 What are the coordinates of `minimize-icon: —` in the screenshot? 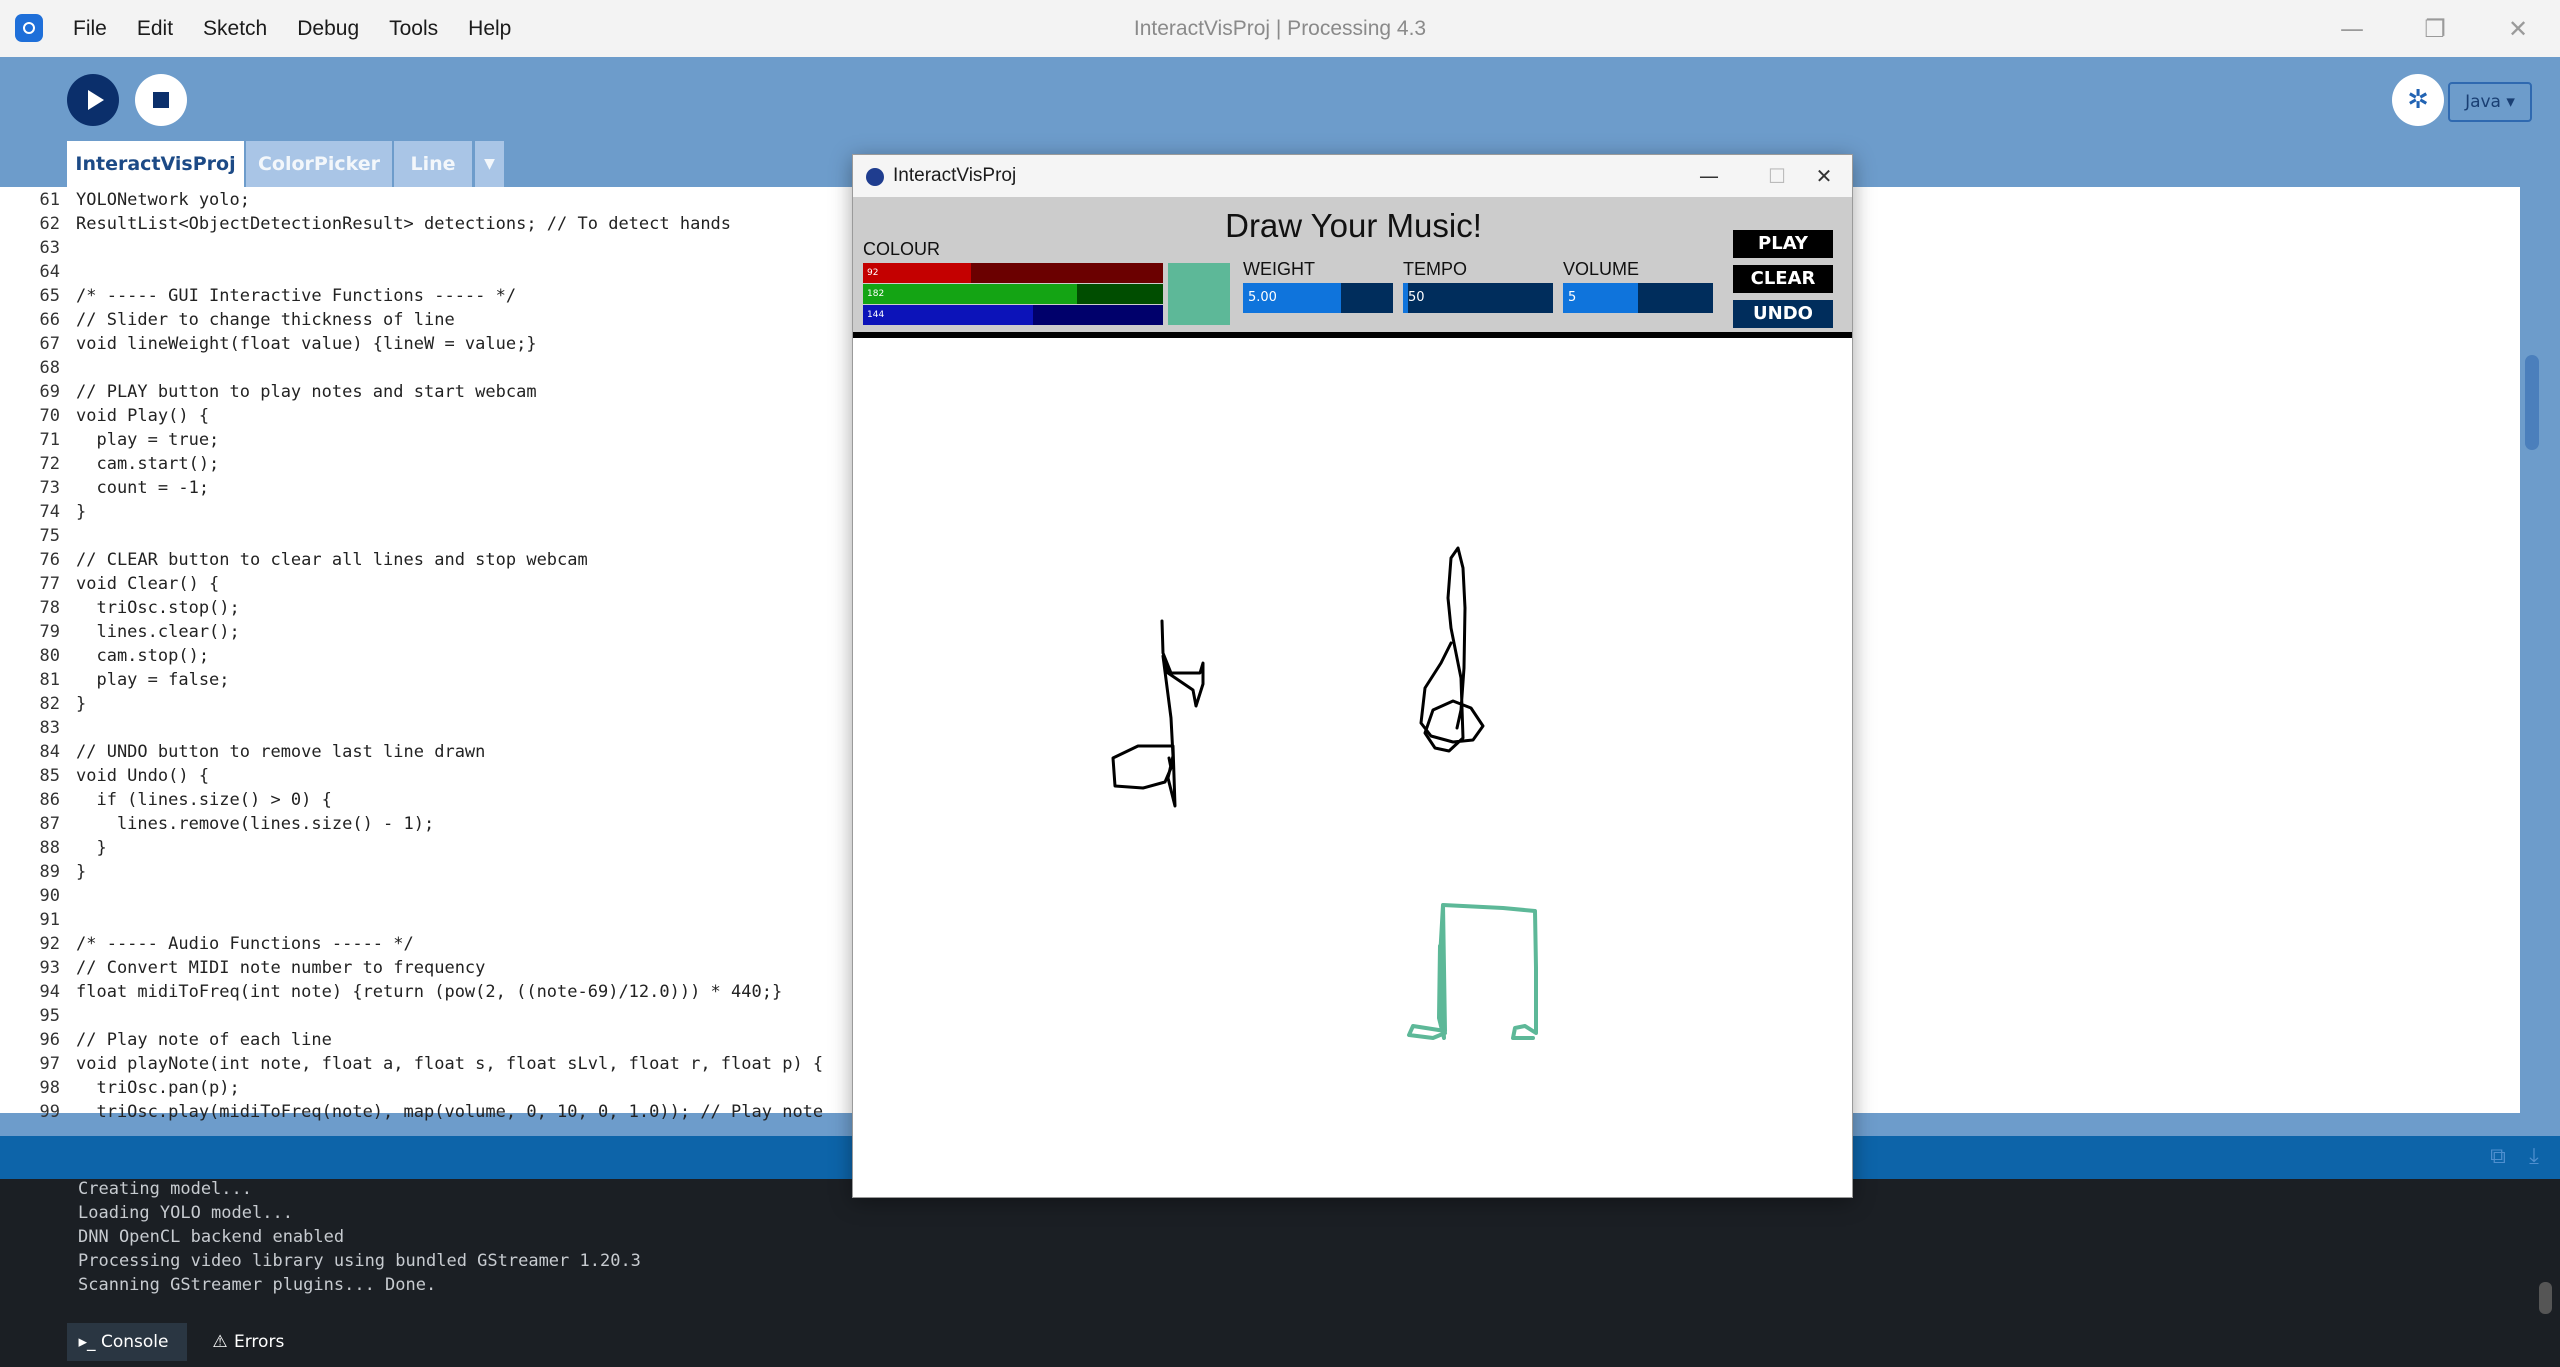 It's located at (2352, 28).